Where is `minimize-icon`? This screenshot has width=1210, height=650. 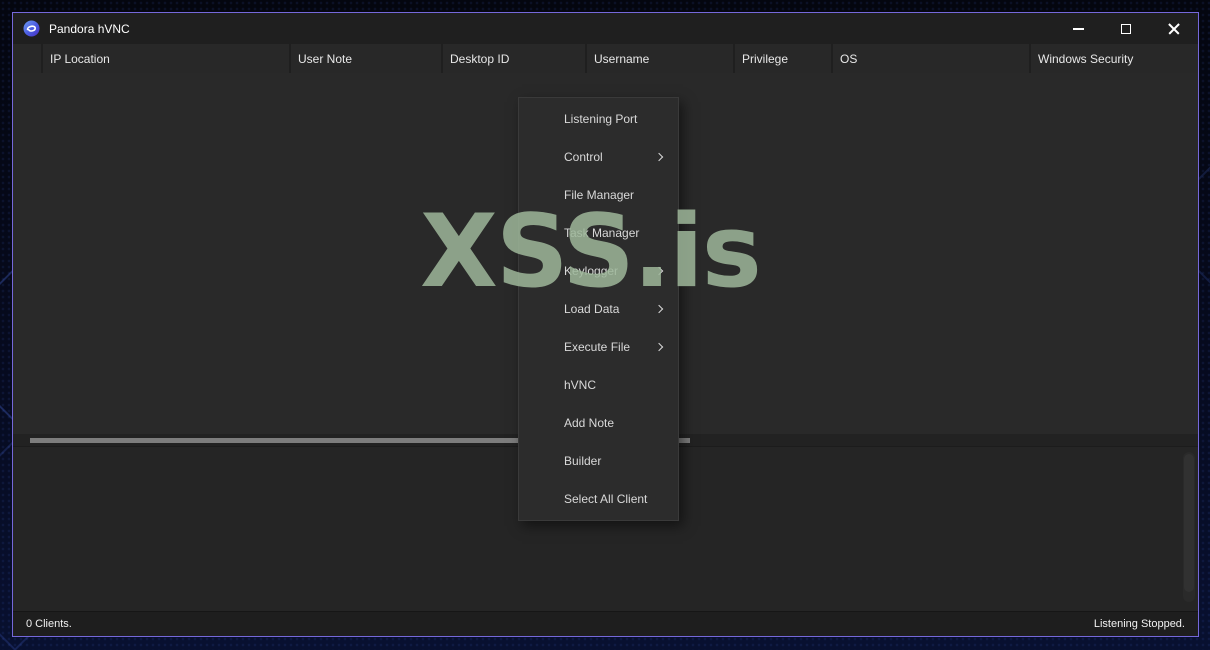
minimize-icon is located at coordinates (1078, 28).